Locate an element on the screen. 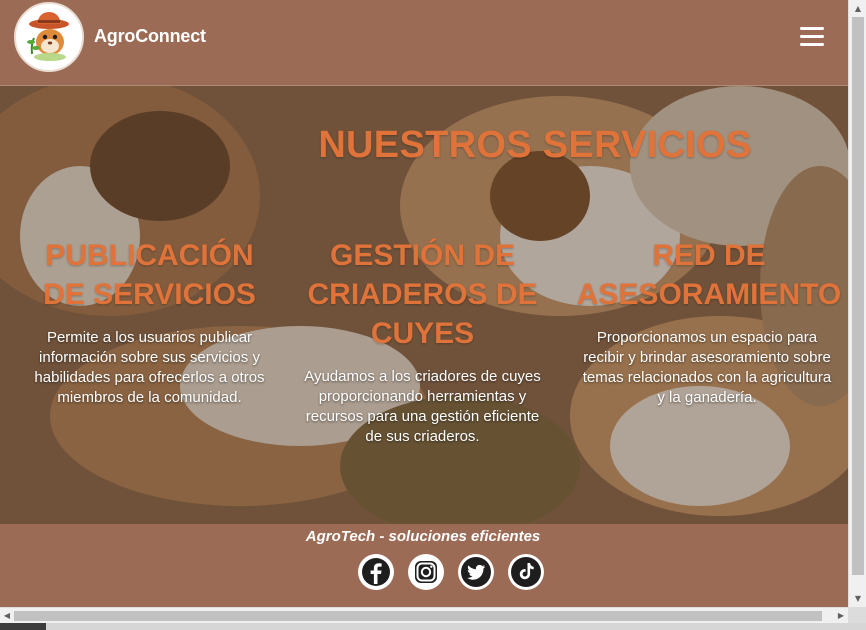 This screenshot has height=630, width=866. guinea-pig-farmer-logo-icon is located at coordinates (49, 37).